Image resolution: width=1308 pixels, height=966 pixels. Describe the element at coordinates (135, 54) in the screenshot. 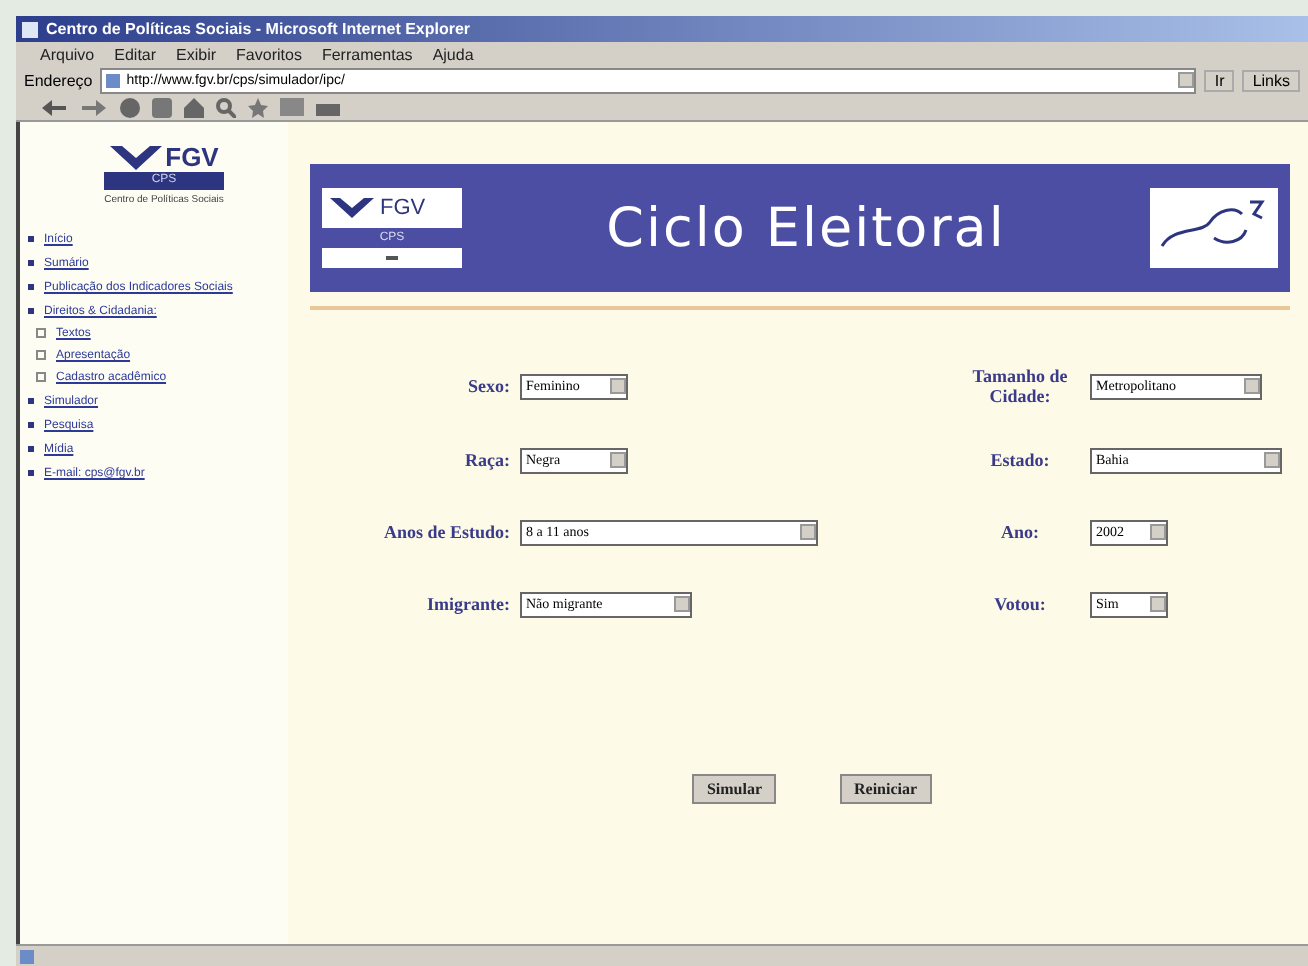

I see `menu-item: Editar` at that location.